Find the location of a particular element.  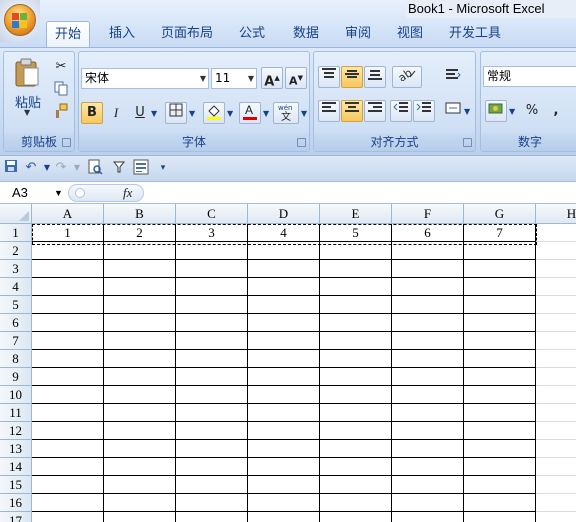

cell-a15 is located at coordinates (68, 485).